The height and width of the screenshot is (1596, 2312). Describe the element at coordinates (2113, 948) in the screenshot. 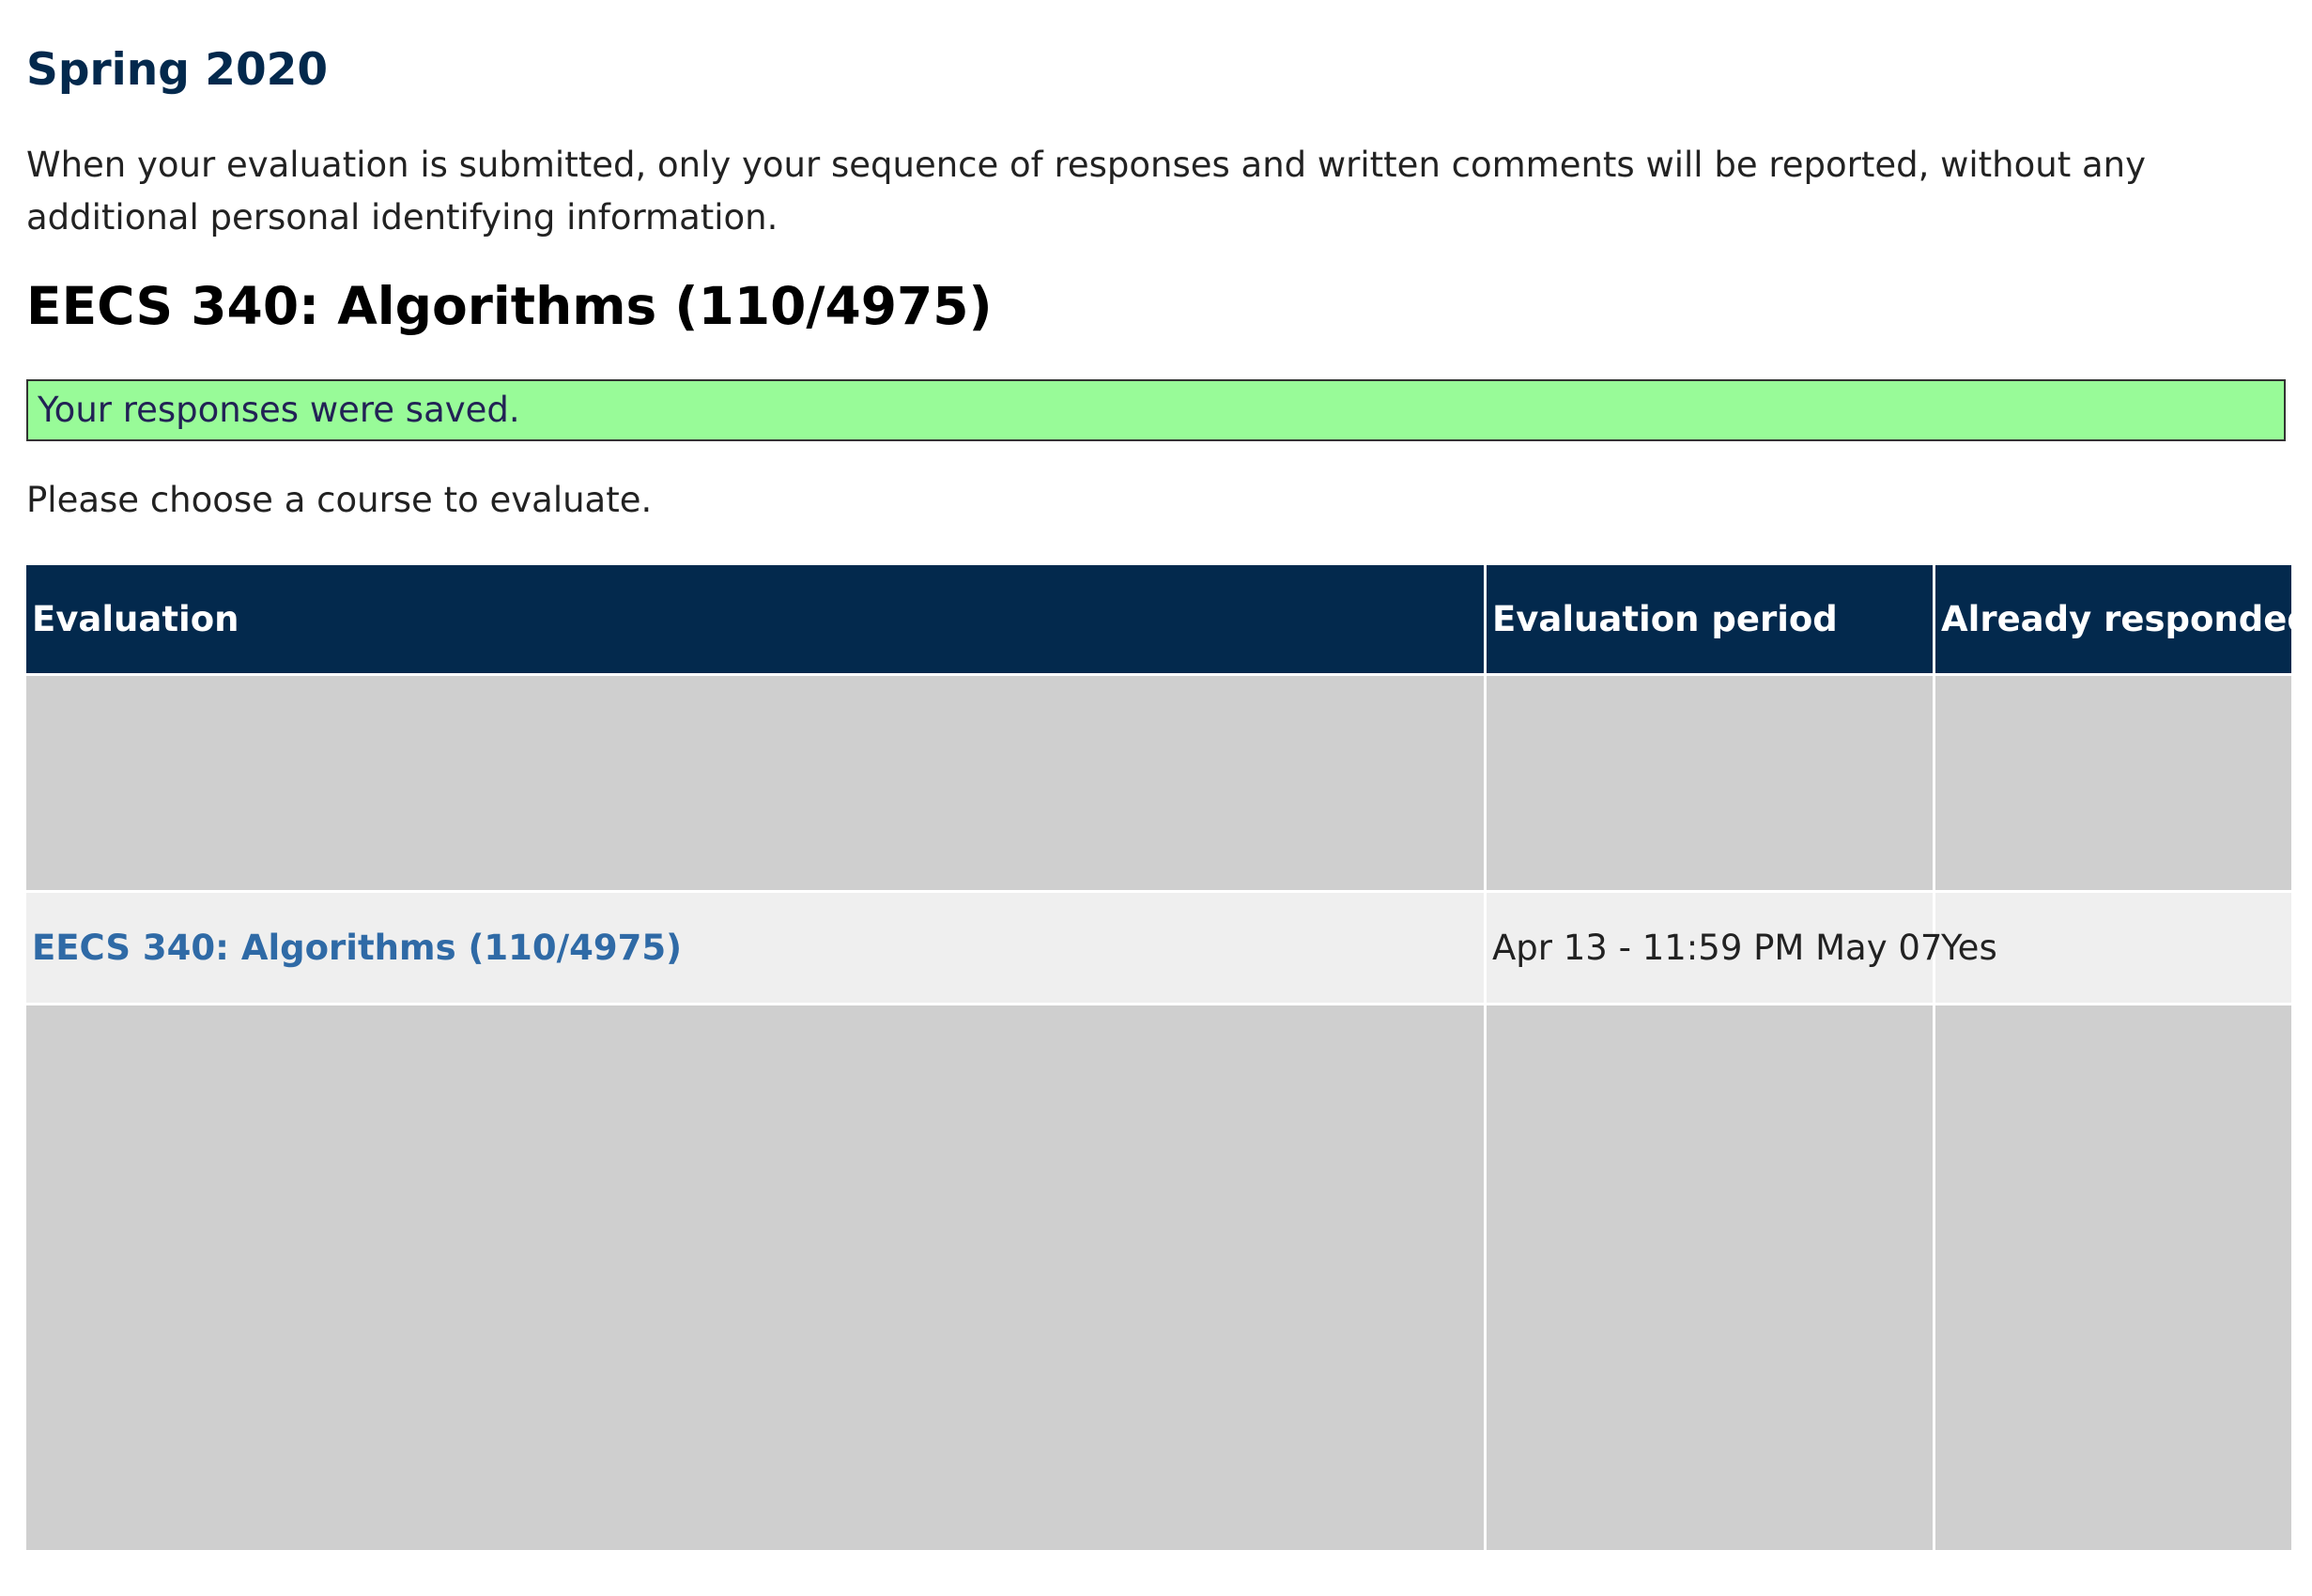

I see `already-responded-cell: Yes` at that location.